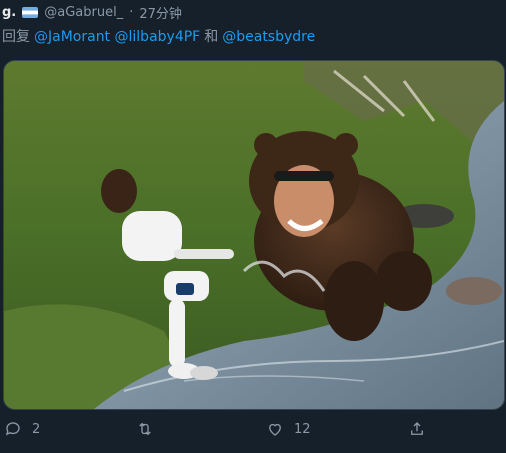 The height and width of the screenshot is (453, 506). What do you see at coordinates (83, 12) in the screenshot?
I see `user-handle: @aGabruel_` at bounding box center [83, 12].